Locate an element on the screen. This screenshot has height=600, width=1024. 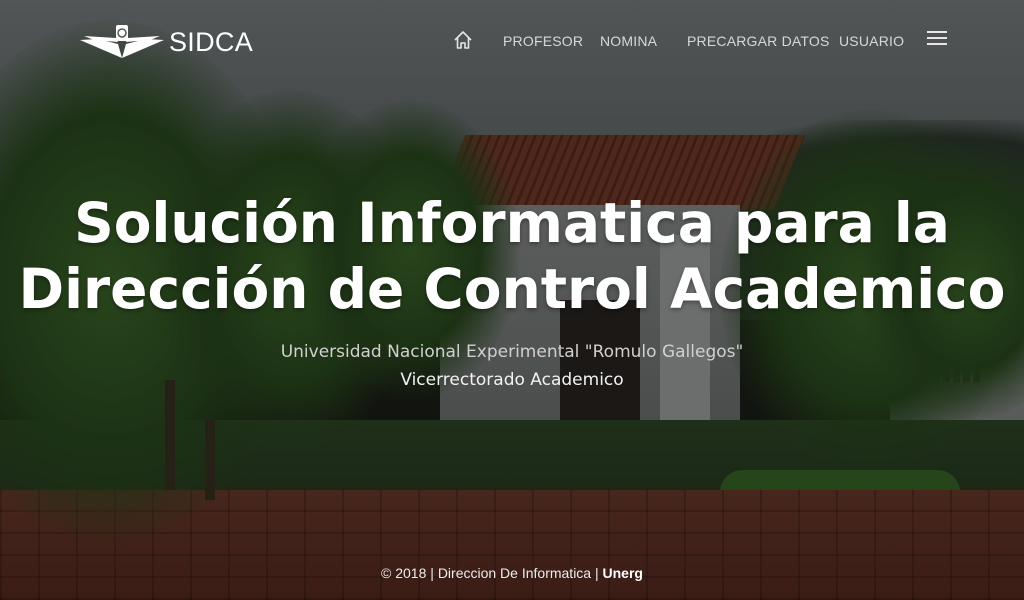
hamburger-menu-icon is located at coordinates (937, 39).